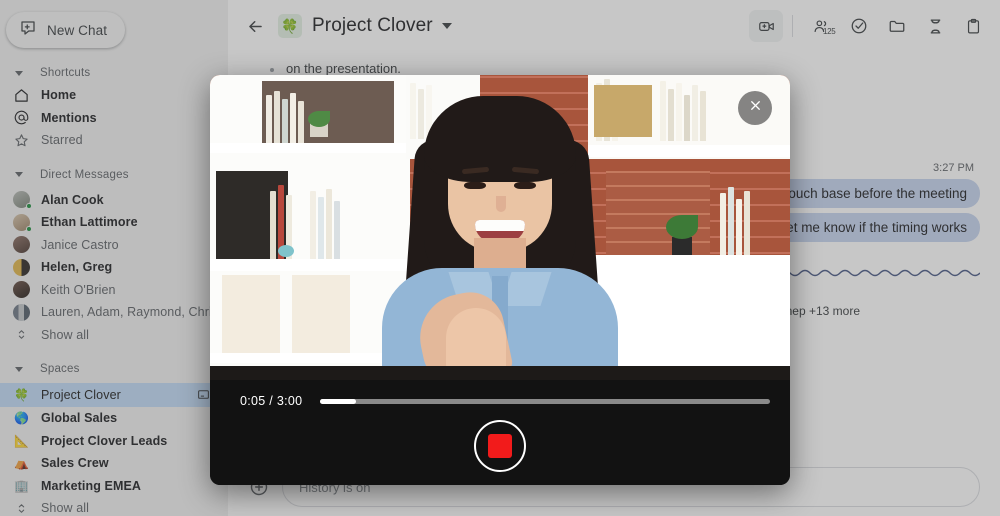 Image resolution: width=1000 pixels, height=516 pixels. What do you see at coordinates (75, 463) in the screenshot?
I see `sidebar-item-label: Sales Crew` at bounding box center [75, 463].